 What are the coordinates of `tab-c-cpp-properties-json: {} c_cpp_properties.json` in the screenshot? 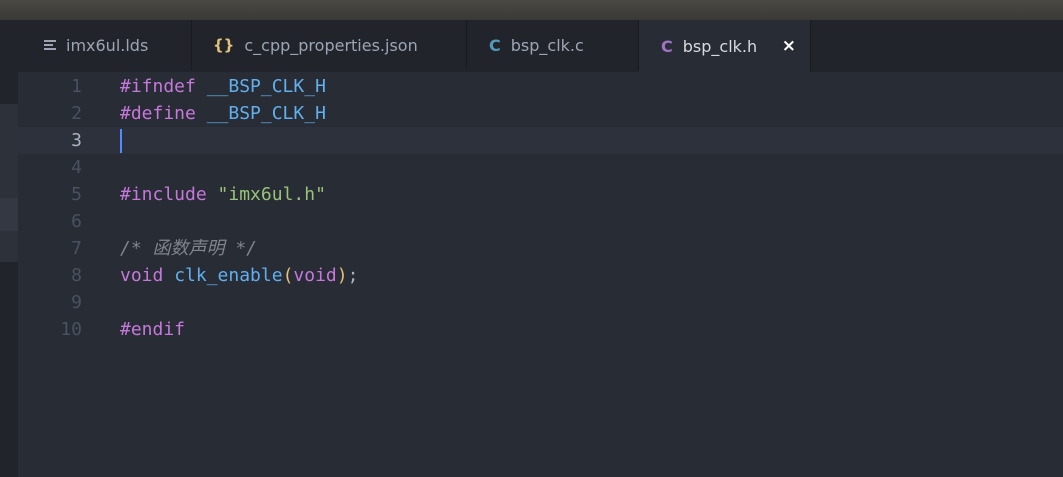 It's located at (329, 45).